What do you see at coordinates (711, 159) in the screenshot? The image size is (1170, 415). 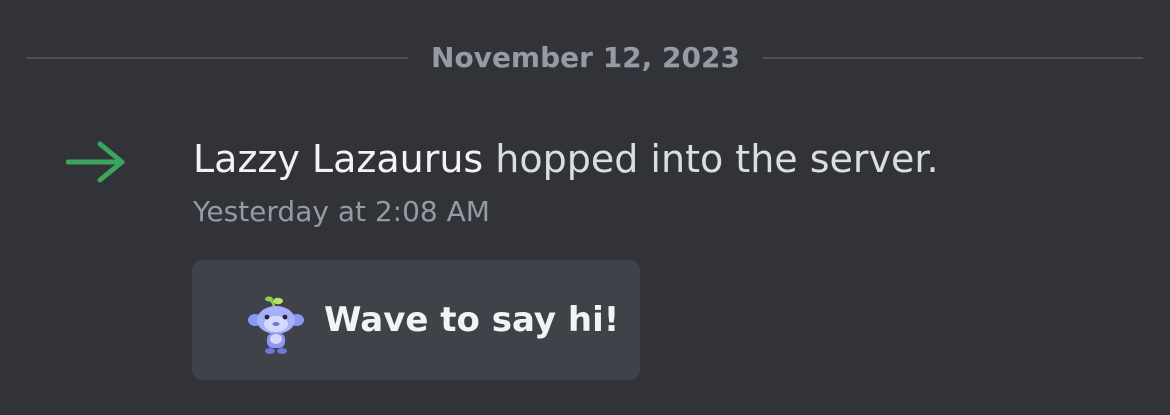 I see `join-action-text: hopped into the server.` at bounding box center [711, 159].